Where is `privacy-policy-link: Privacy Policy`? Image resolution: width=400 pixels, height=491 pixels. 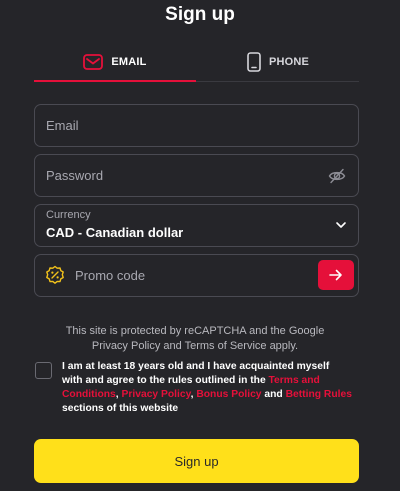 privacy-policy-link: Privacy Policy is located at coordinates (156, 394).